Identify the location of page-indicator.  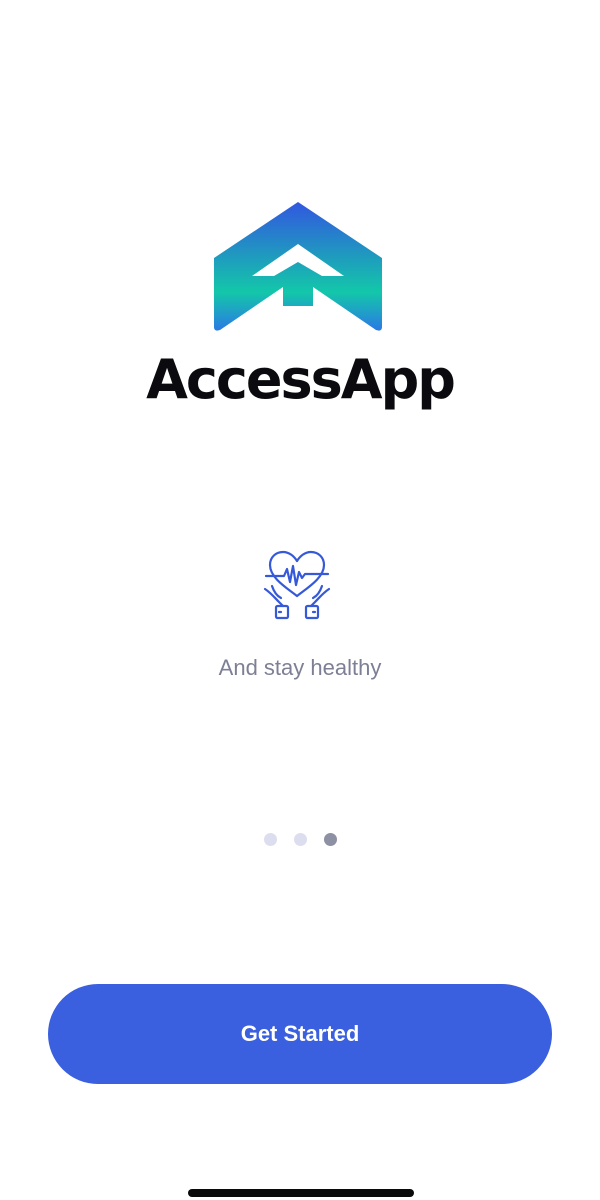
(300, 841).